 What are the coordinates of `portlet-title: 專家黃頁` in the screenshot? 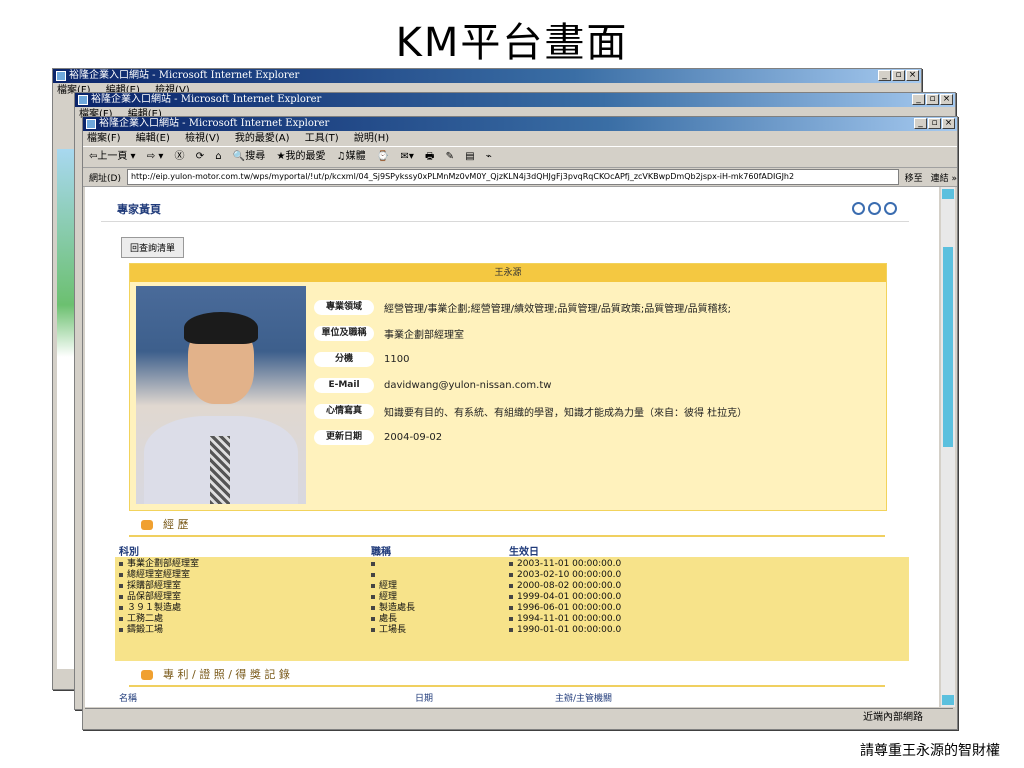 It's located at (139, 209).